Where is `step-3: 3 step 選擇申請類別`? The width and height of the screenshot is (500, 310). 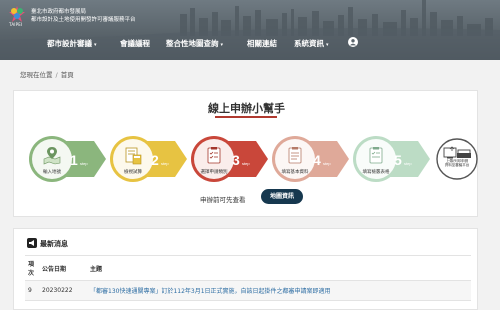 step-3: 3 step 選擇申請類別 is located at coordinates (229, 159).